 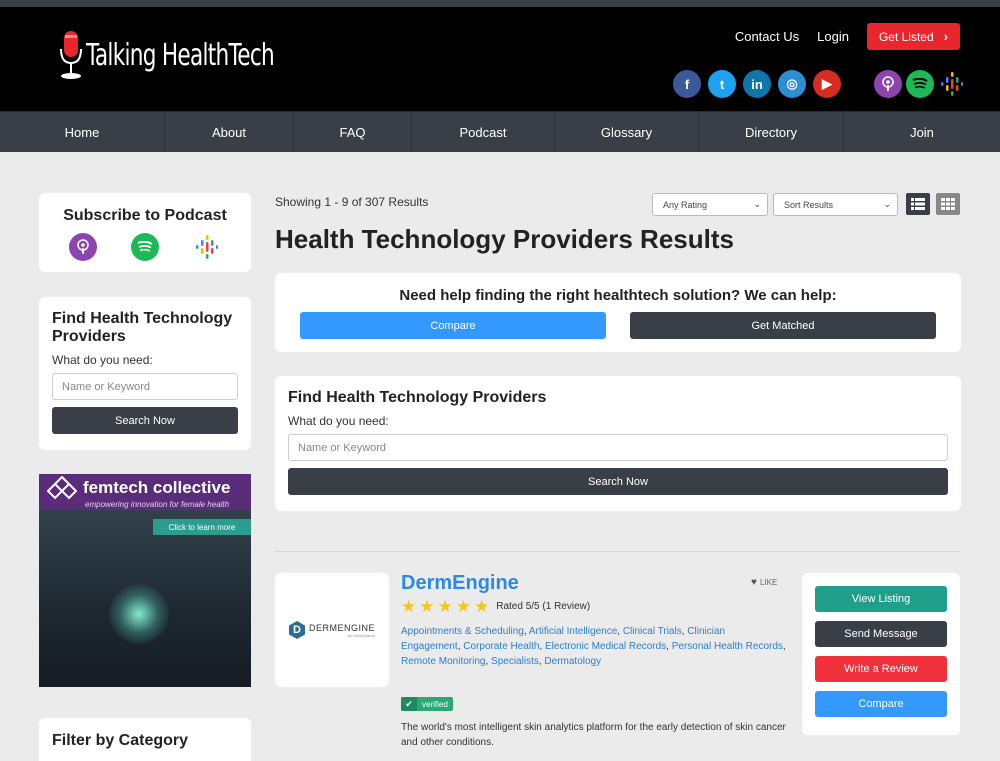 What do you see at coordinates (827, 84) in the screenshot?
I see `youtube-icon: ▶` at bounding box center [827, 84].